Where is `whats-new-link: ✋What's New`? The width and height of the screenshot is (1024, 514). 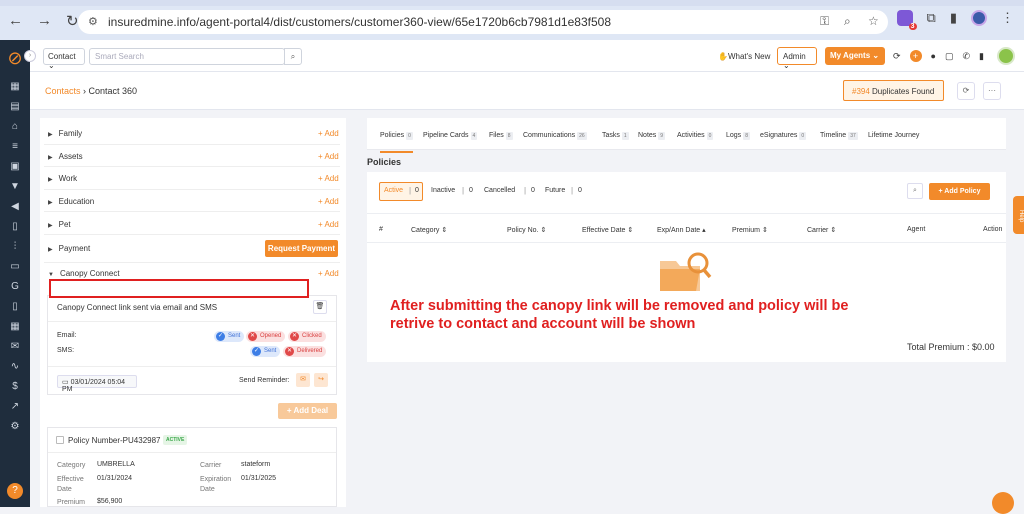
whats-new-link: ✋What's New is located at coordinates (744, 56).